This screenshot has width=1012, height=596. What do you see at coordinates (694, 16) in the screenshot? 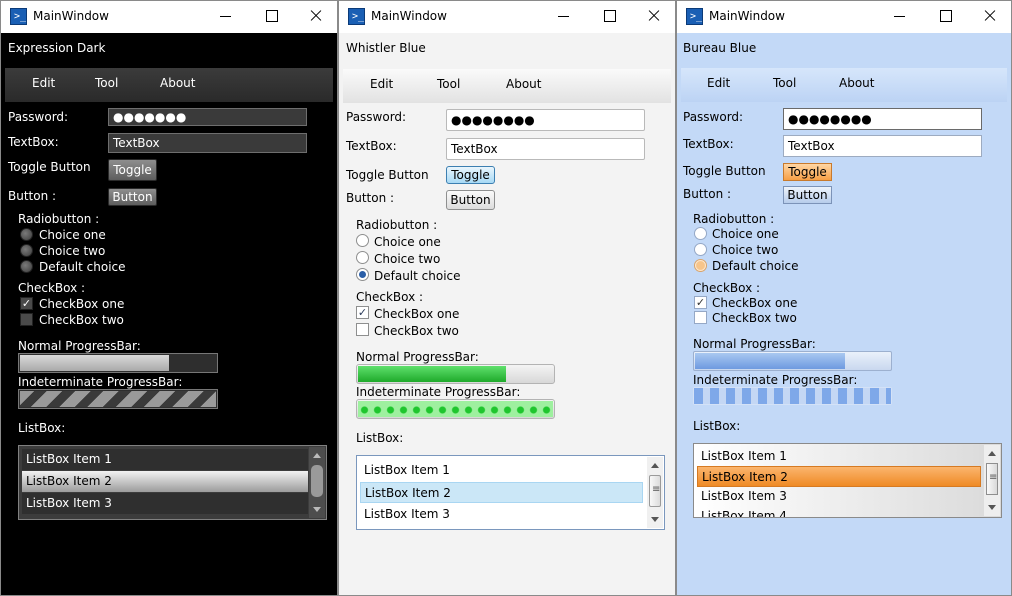
I see `app-icon: >_` at bounding box center [694, 16].